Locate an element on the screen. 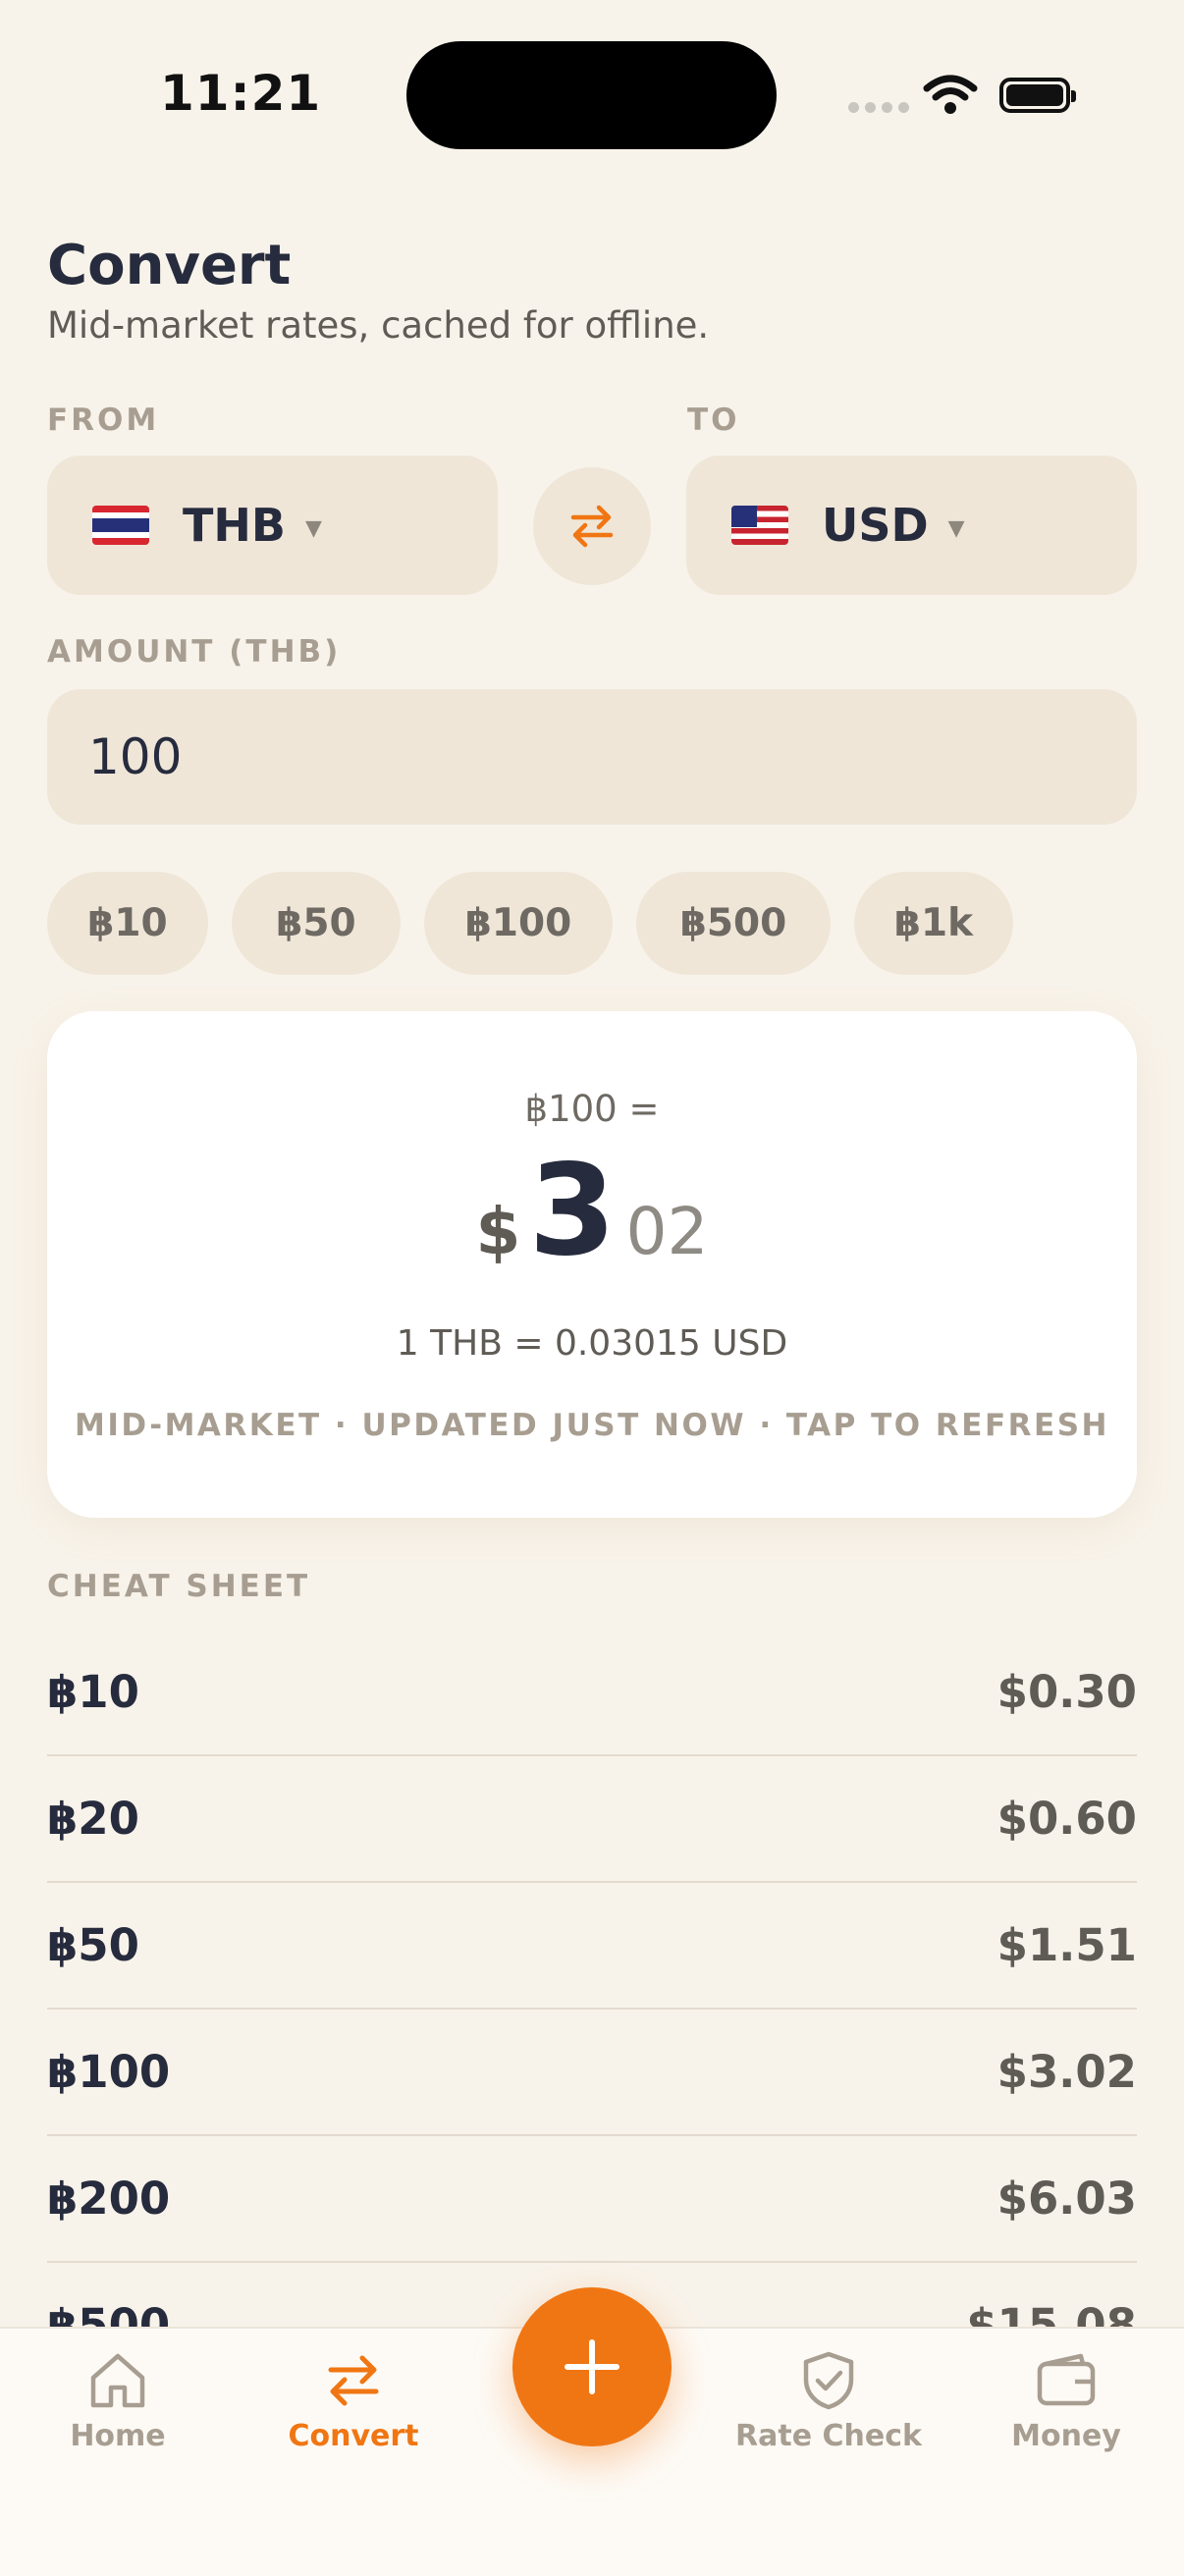 This screenshot has width=1184, height=2576. cheat-from-amount: ฿200 is located at coordinates (109, 2199).